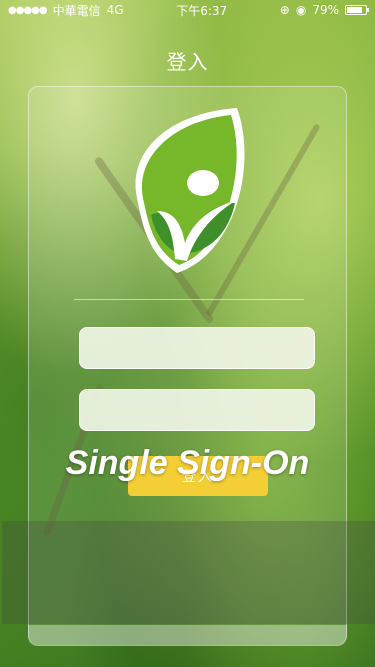  What do you see at coordinates (197, 410) in the screenshot?
I see `password-input` at bounding box center [197, 410].